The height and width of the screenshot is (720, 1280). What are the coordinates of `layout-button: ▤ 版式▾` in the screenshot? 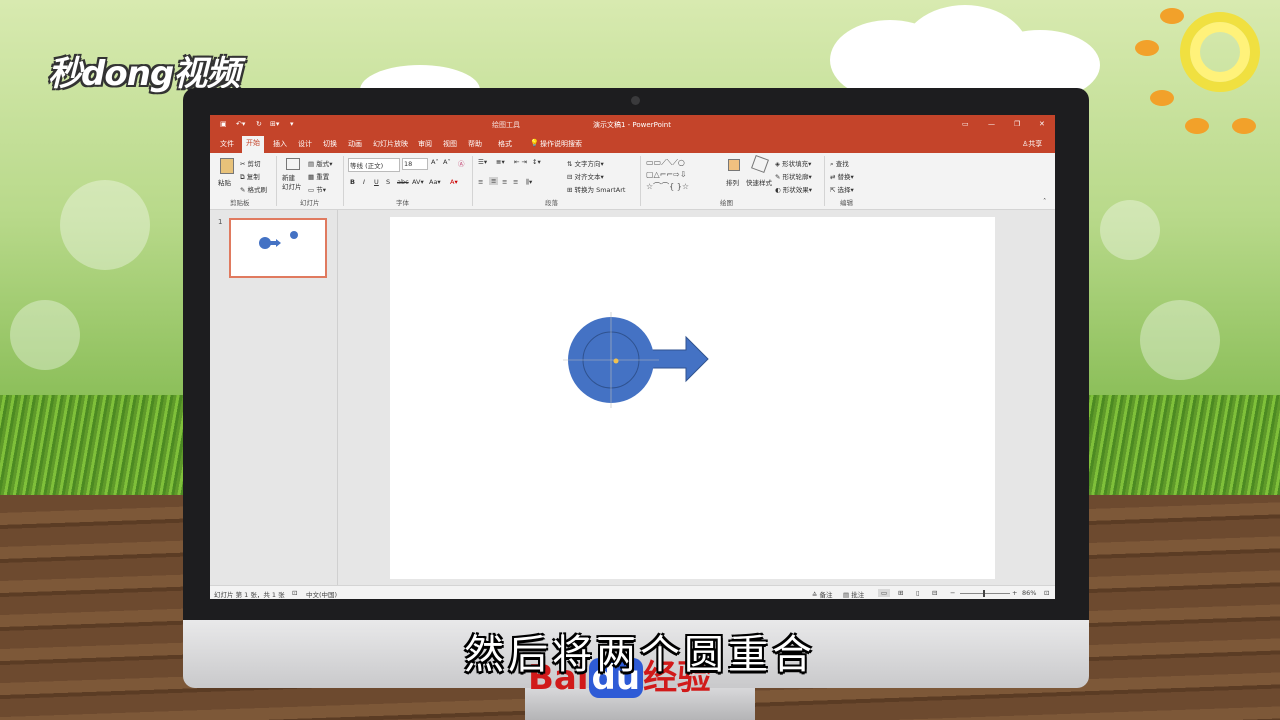 It's located at (320, 163).